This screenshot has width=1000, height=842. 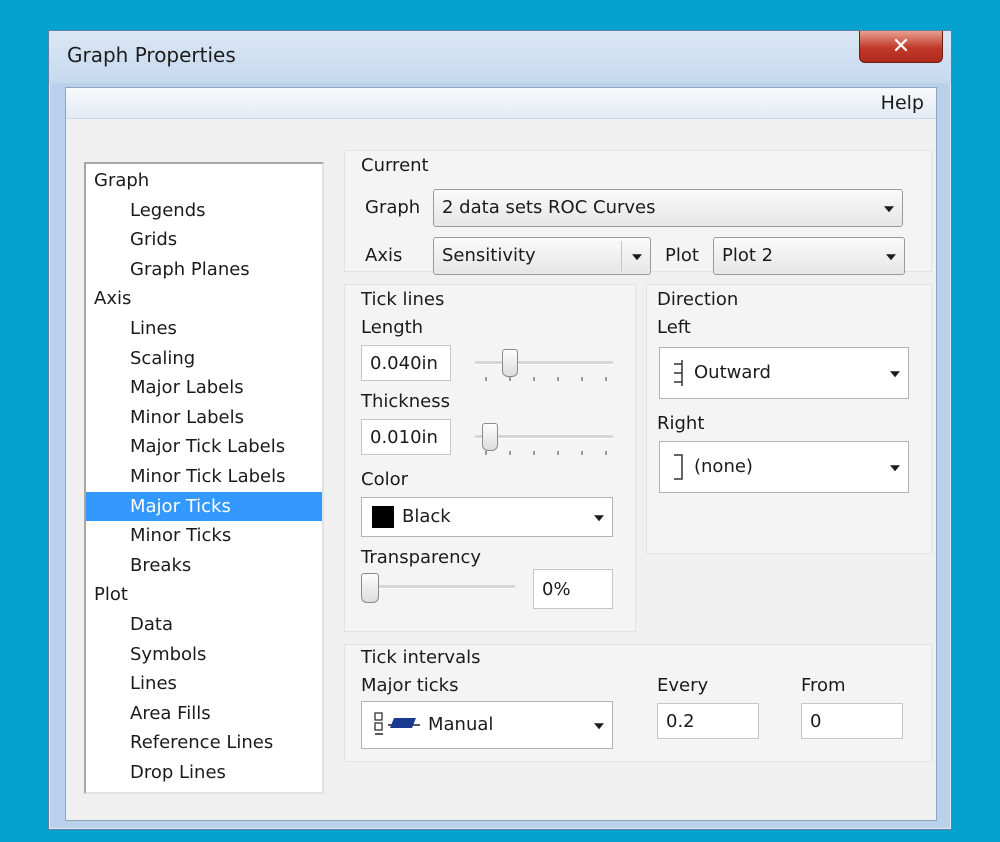 What do you see at coordinates (732, 372) in the screenshot?
I see `left-direction-value: Outward` at bounding box center [732, 372].